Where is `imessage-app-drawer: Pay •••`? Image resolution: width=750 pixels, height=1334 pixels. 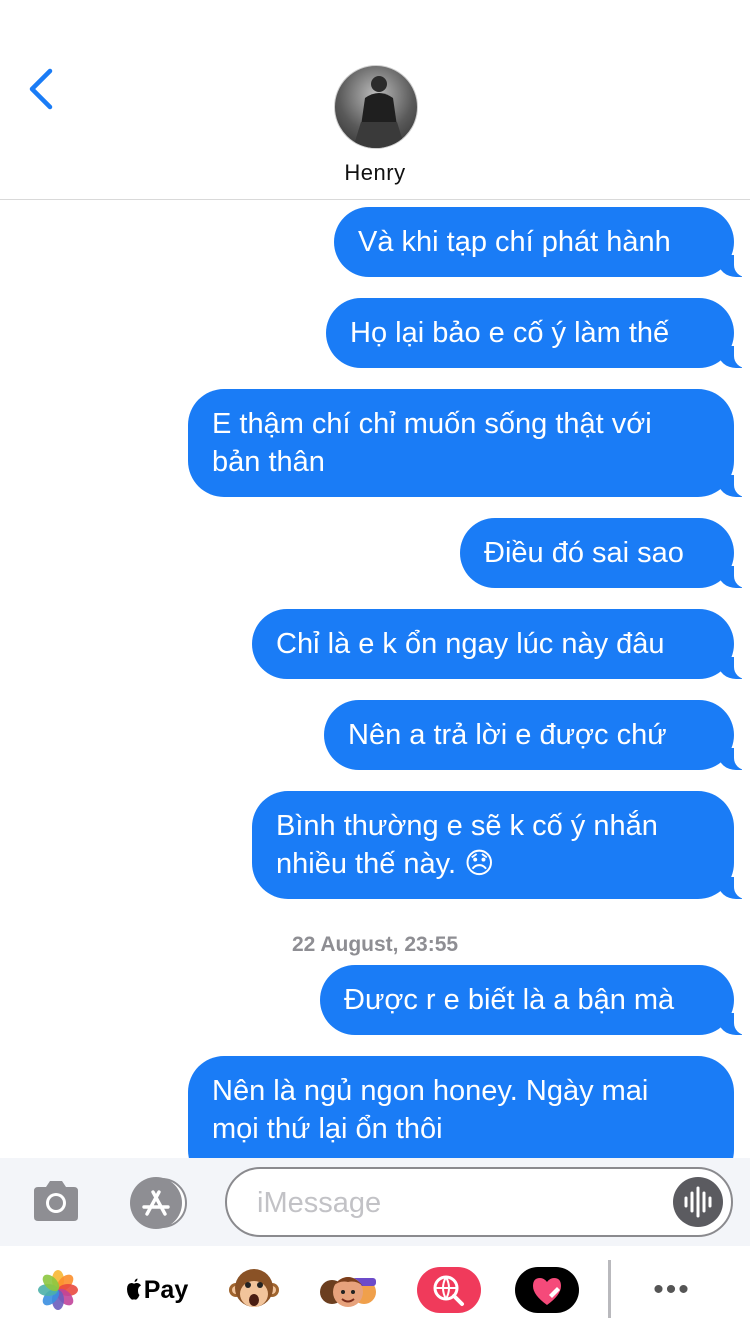 imessage-app-drawer: Pay ••• is located at coordinates (375, 1290).